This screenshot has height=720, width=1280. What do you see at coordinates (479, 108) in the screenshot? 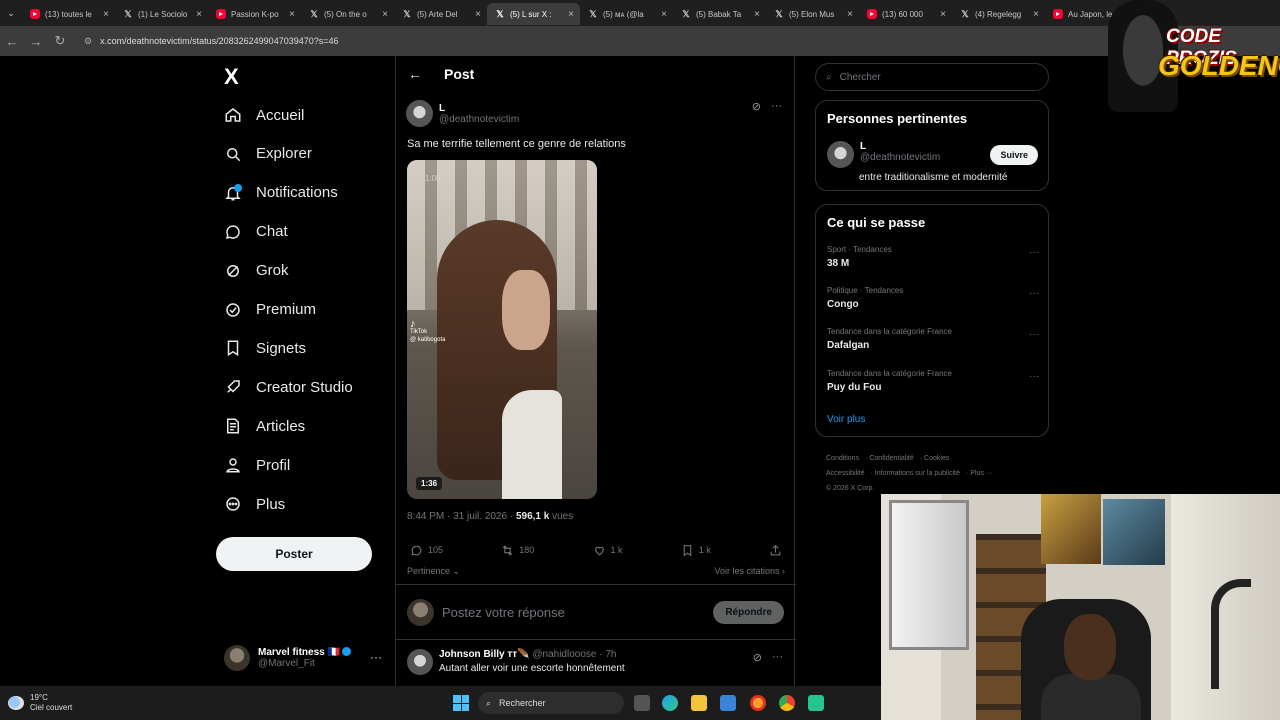
I see `author-name: L` at bounding box center [479, 108].